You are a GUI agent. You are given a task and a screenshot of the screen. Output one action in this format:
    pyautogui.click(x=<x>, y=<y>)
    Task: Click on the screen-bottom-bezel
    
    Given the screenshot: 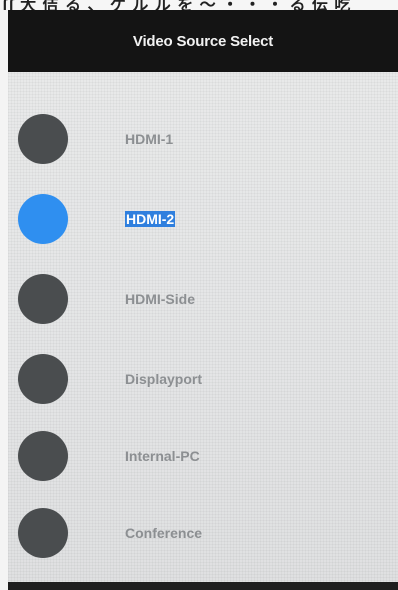 What is the action you would take?
    pyautogui.click(x=203, y=586)
    